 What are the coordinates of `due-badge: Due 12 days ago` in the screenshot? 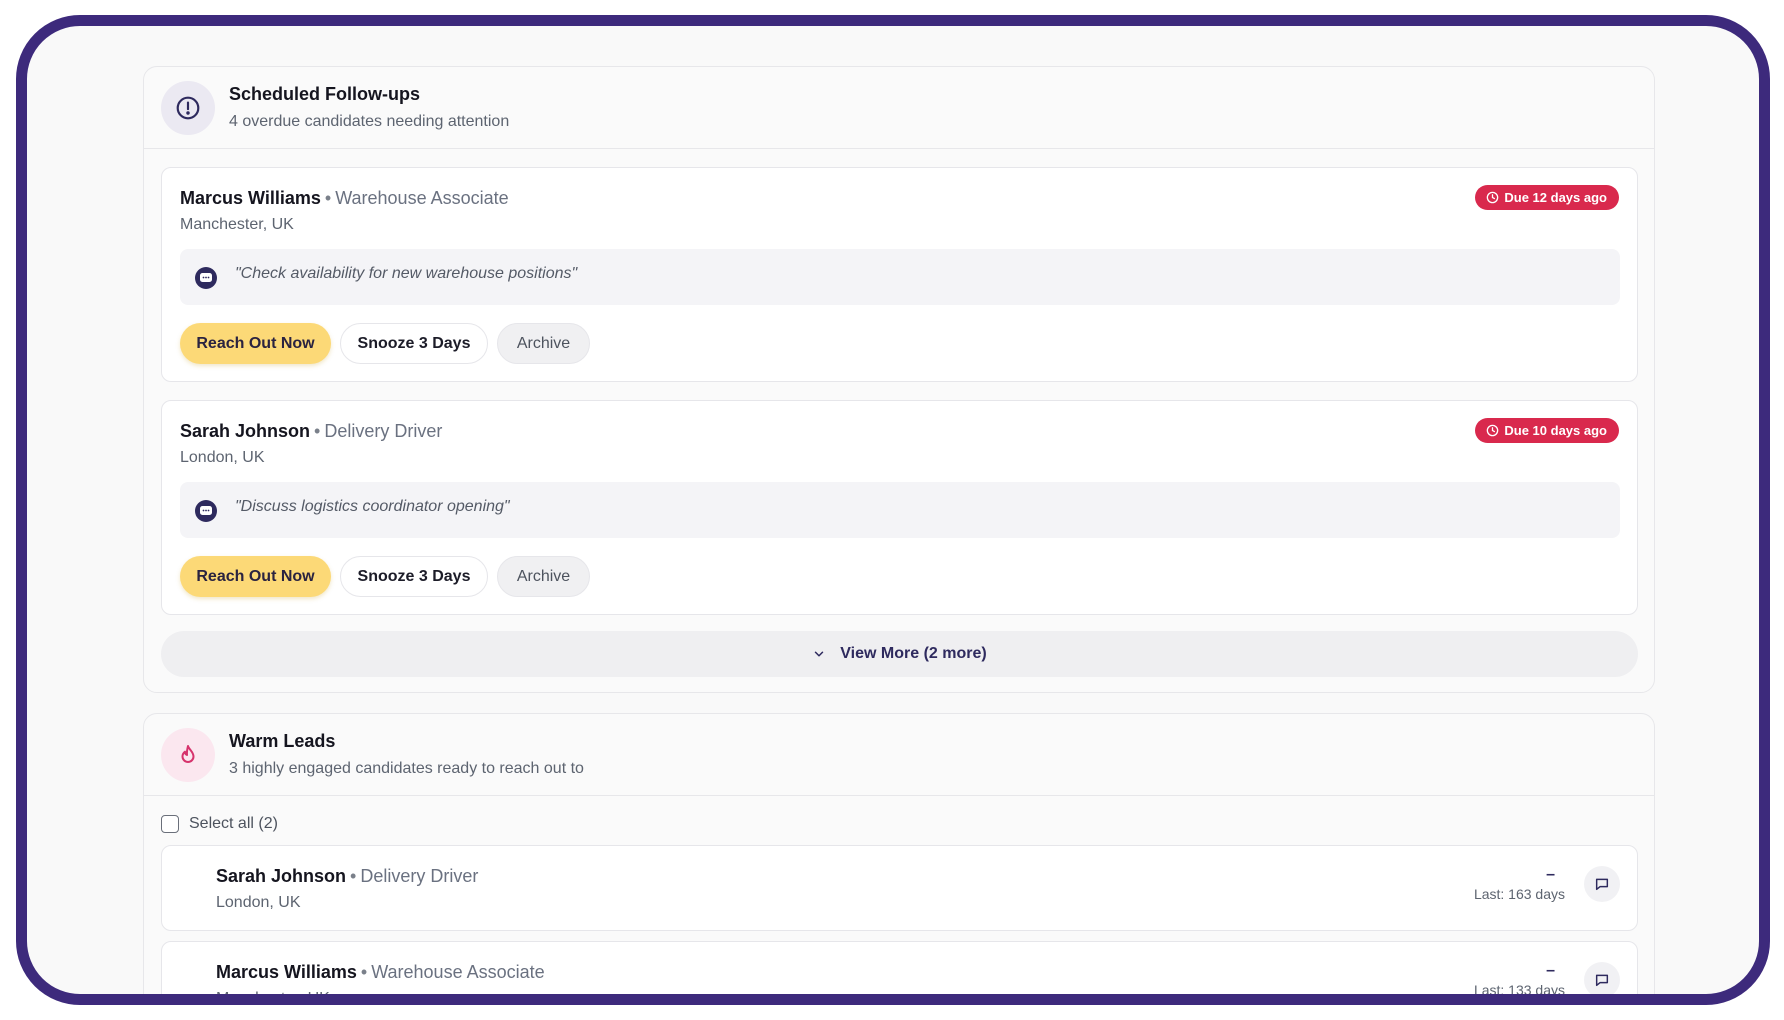 It's located at (1547, 197).